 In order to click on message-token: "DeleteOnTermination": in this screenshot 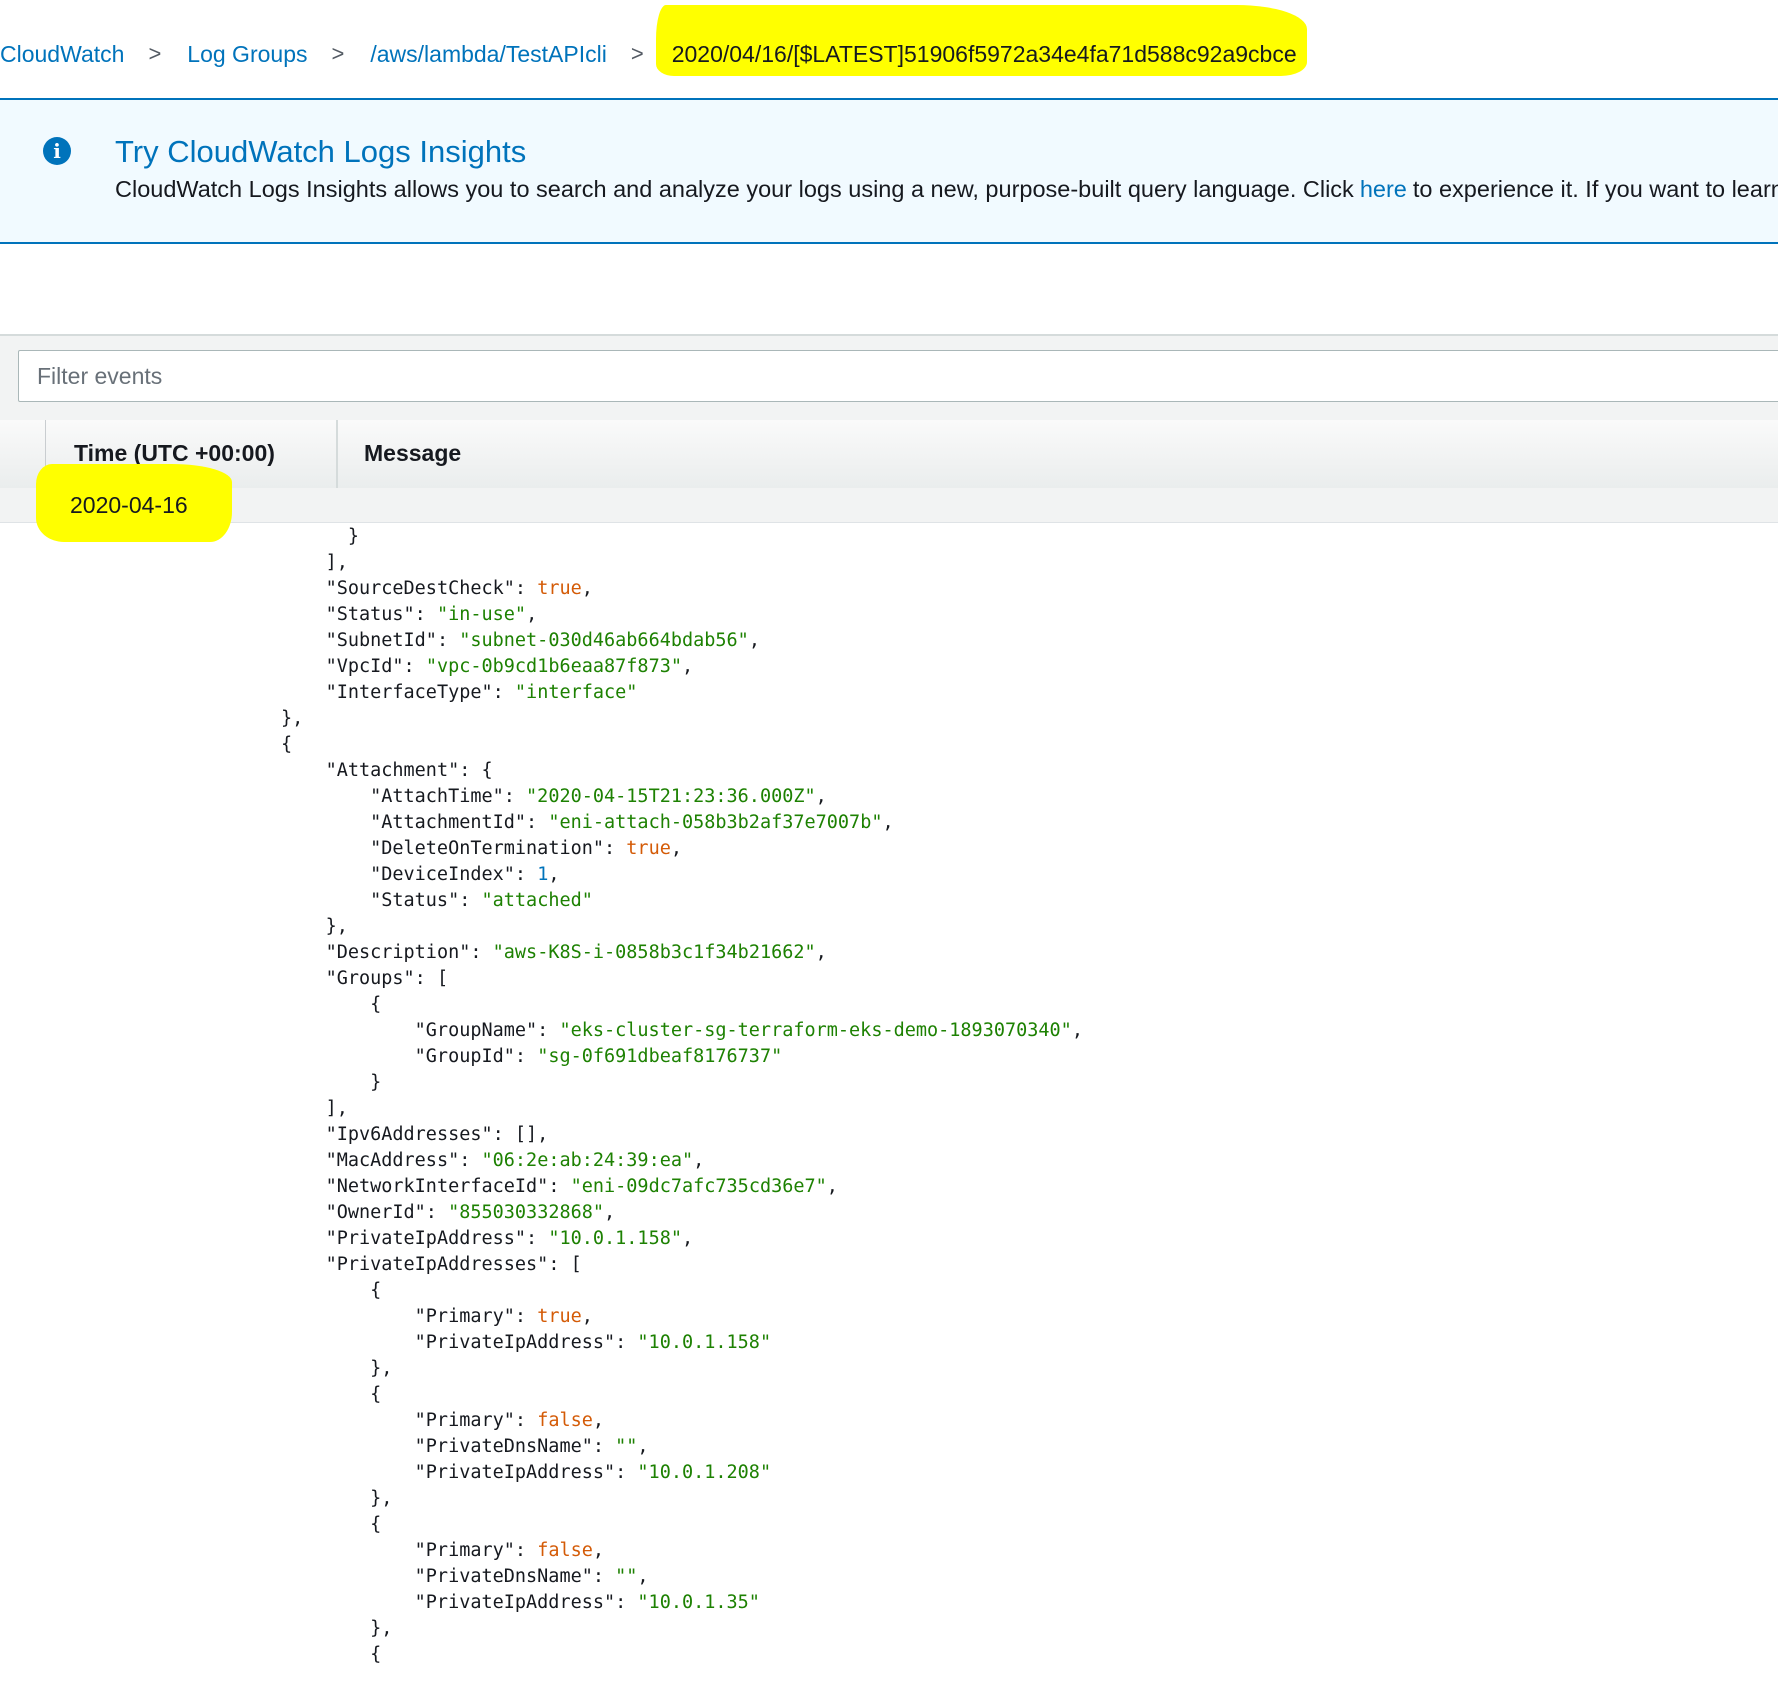, I will do `click(498, 848)`.